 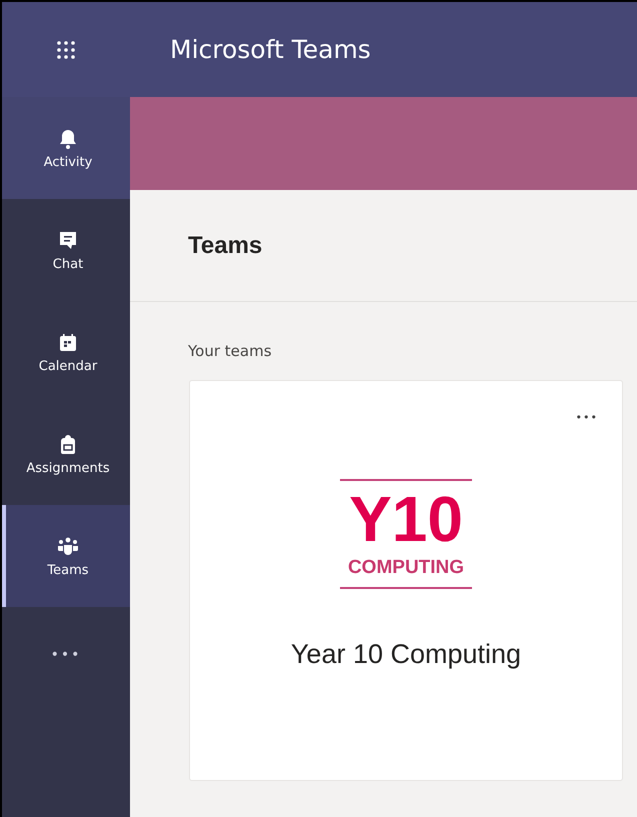 I want to click on app-title: Microsoft Teams, so click(x=270, y=49).